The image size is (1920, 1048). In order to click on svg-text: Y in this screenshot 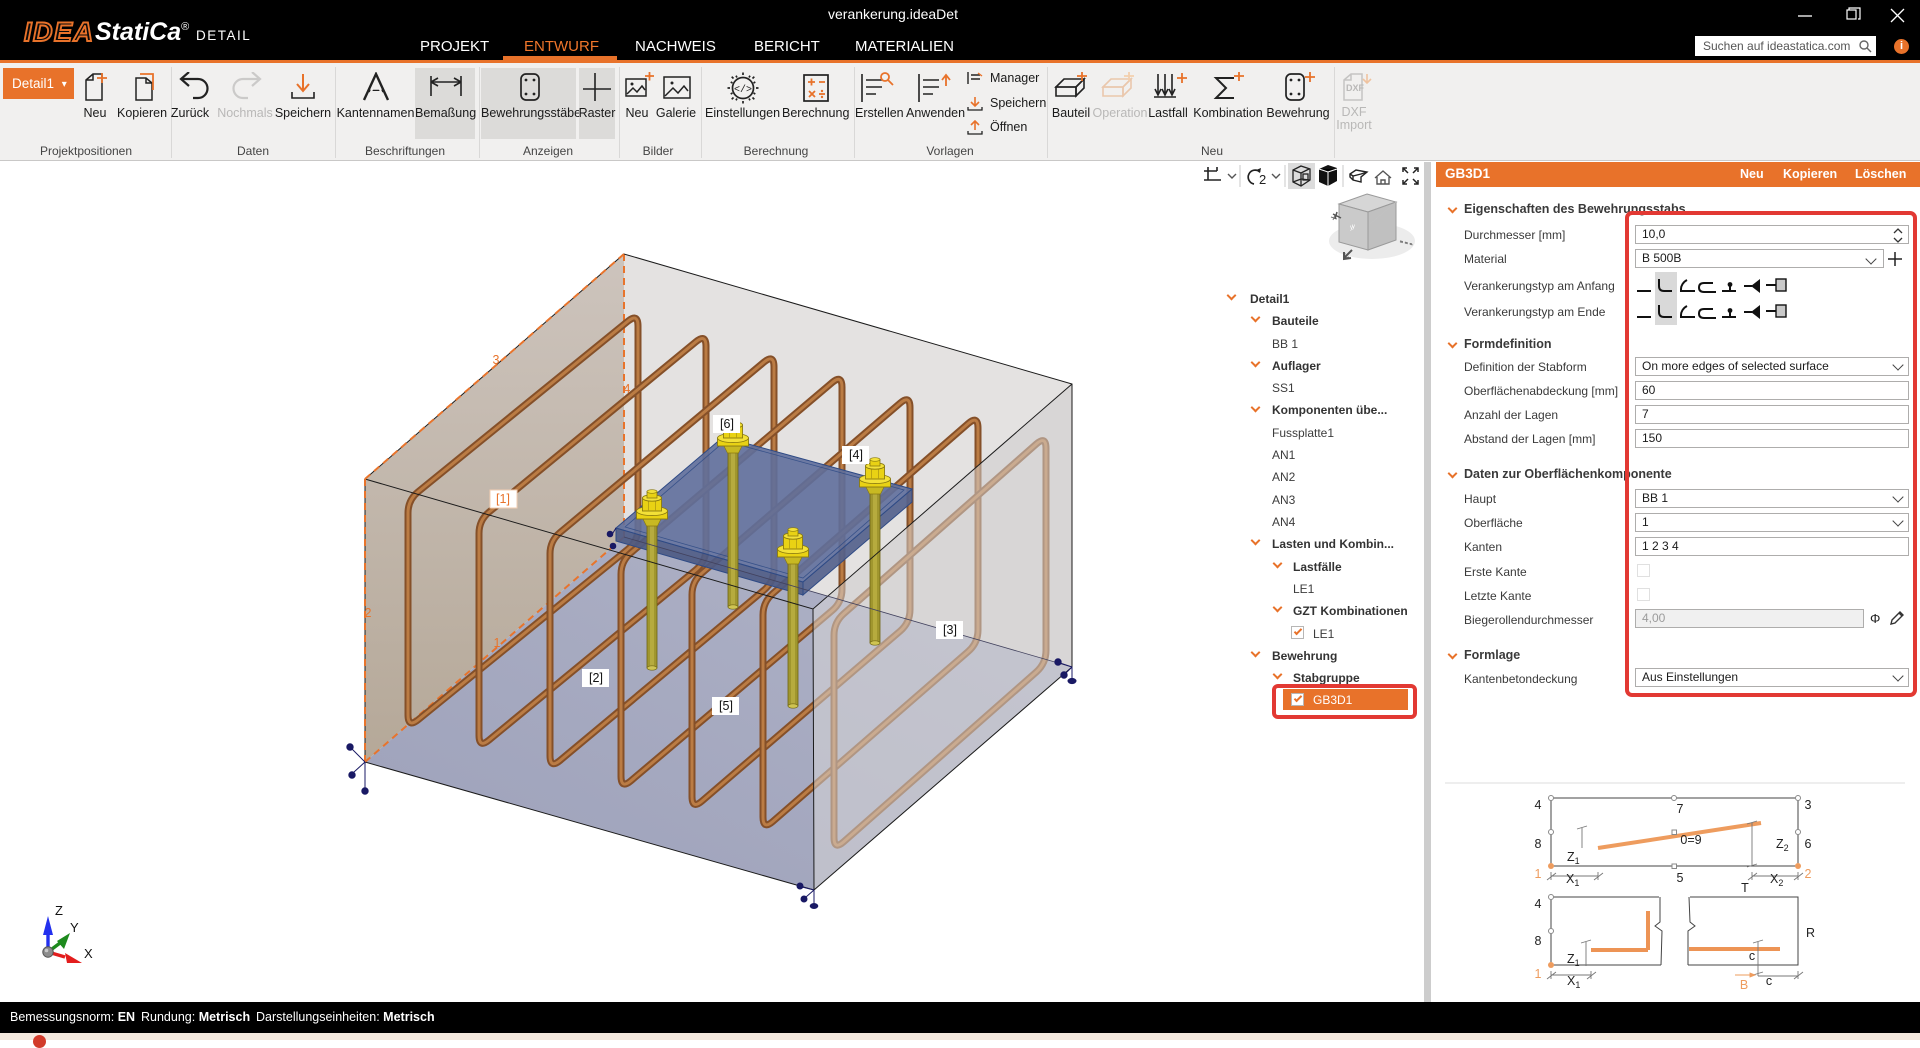, I will do `click(74, 927)`.